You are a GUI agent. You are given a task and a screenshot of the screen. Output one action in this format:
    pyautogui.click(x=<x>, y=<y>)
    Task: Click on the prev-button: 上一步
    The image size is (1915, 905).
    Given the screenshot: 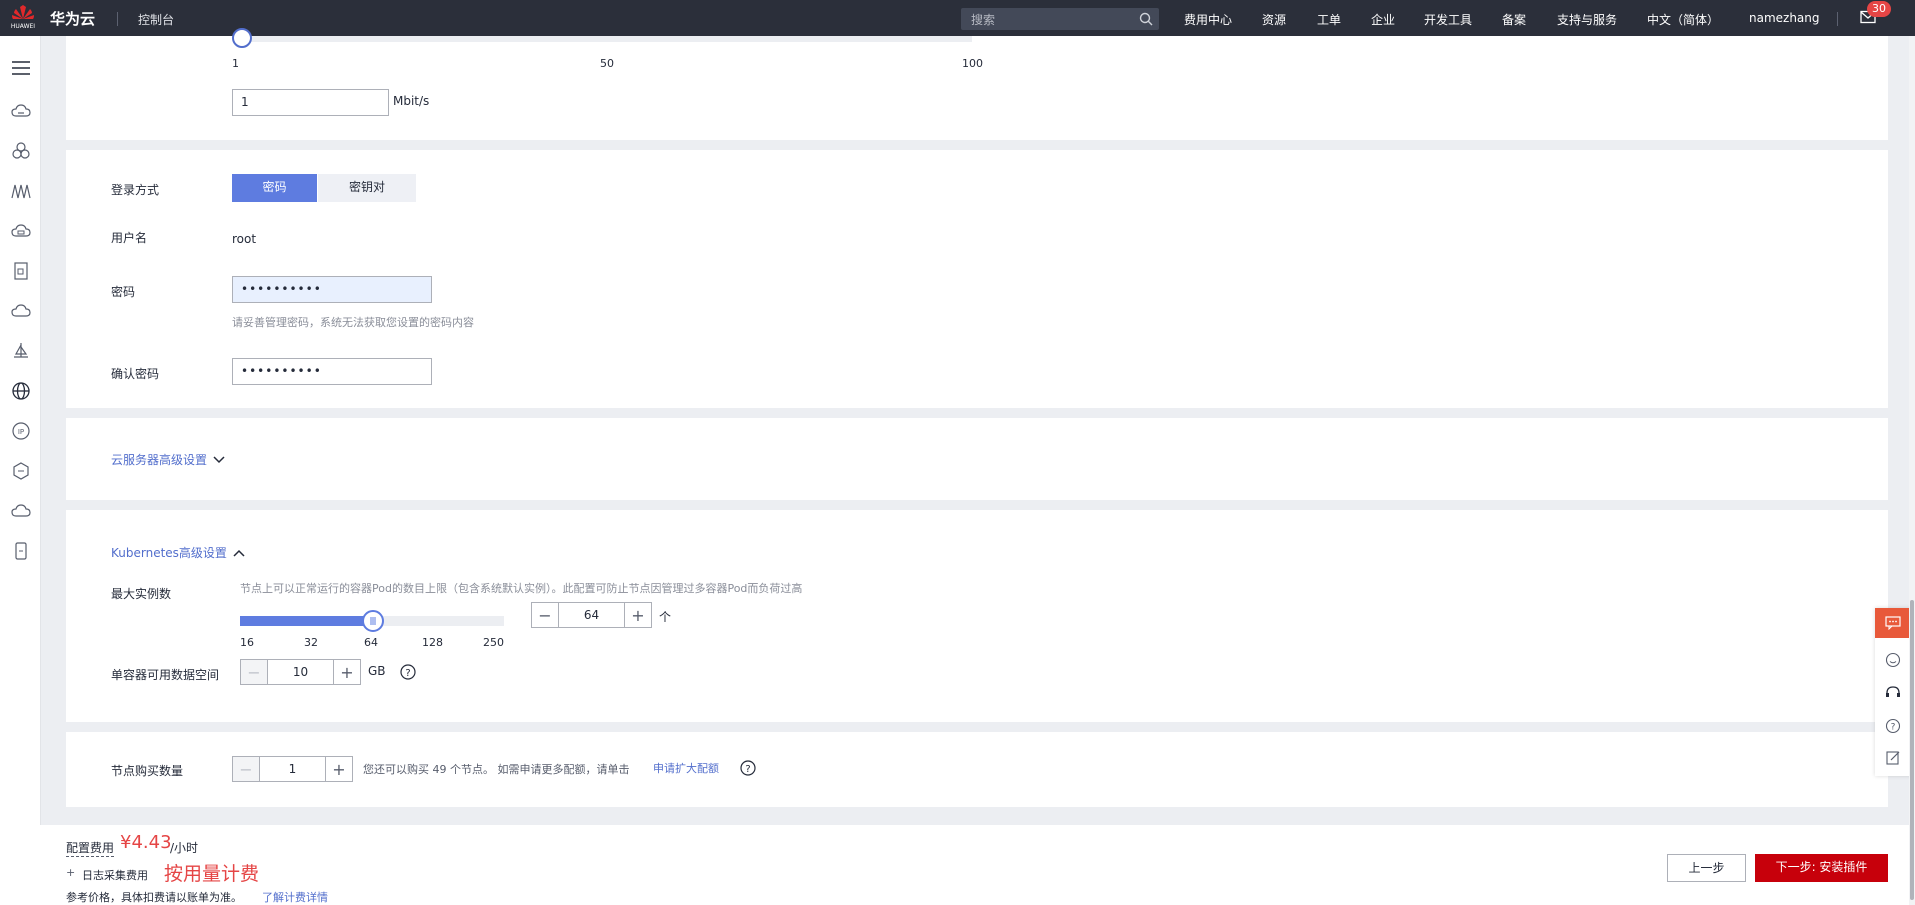 What is the action you would take?
    pyautogui.click(x=1706, y=868)
    